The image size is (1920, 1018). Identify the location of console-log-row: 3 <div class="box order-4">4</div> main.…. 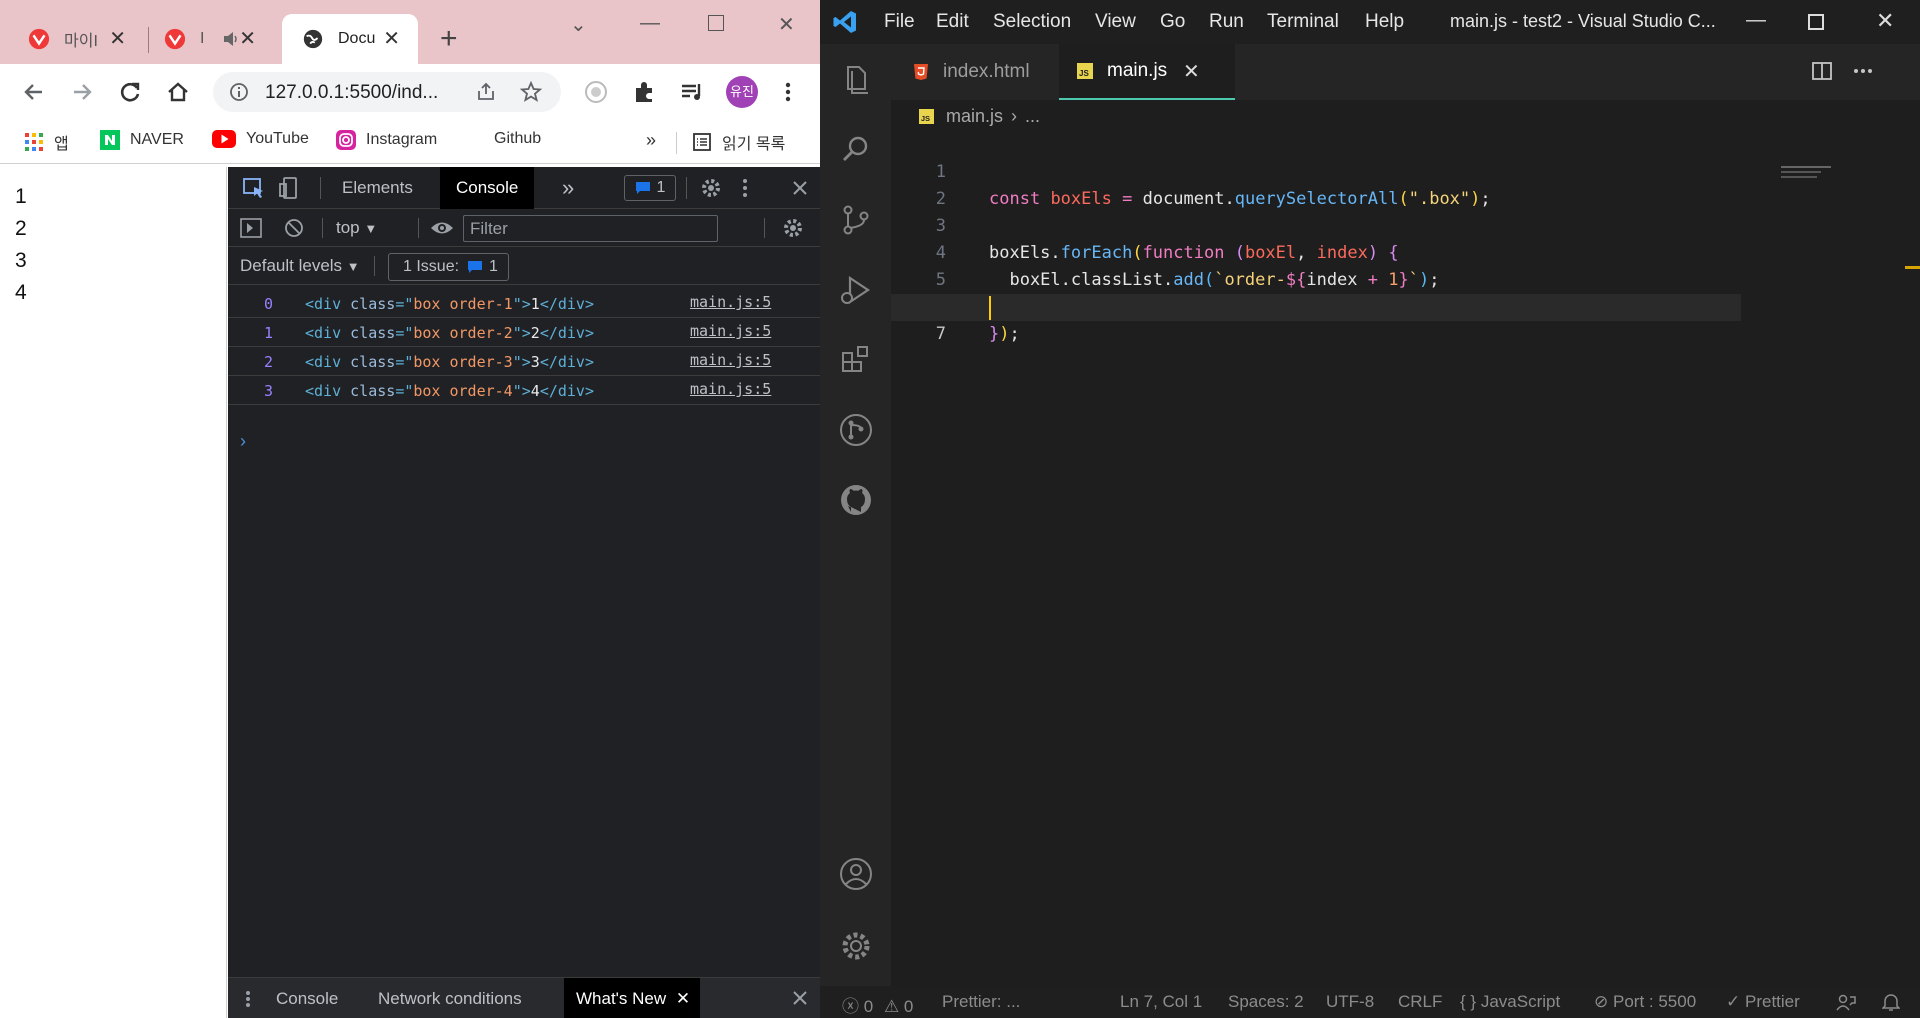
(524, 390).